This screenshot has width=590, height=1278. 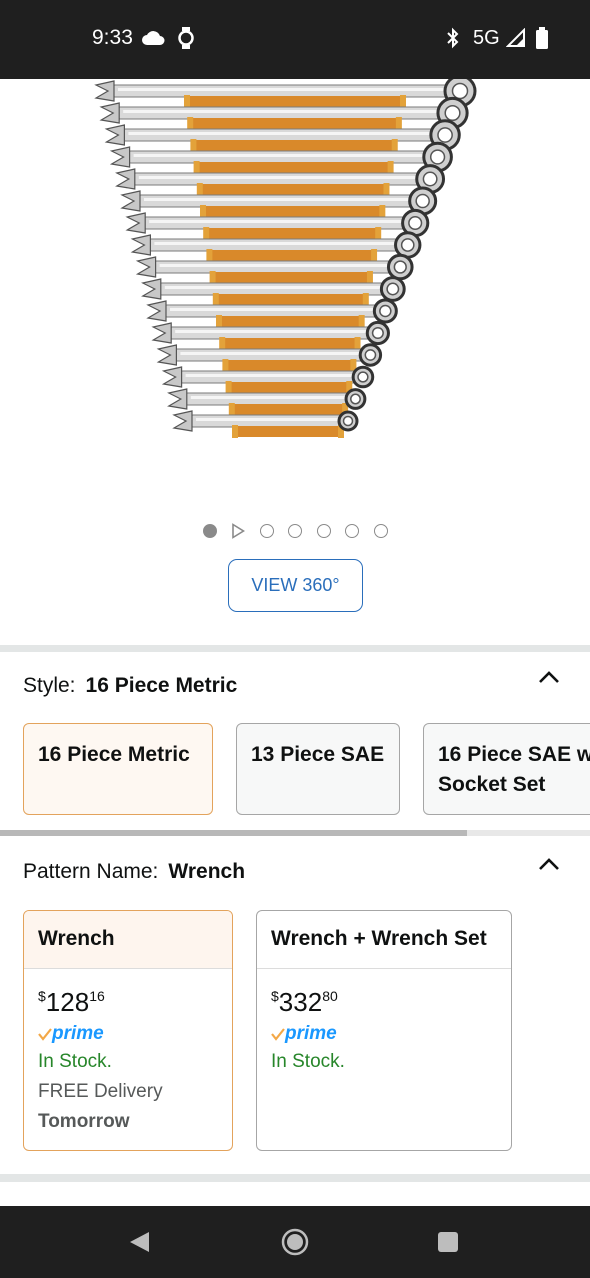 I want to click on style-option-13-piece-sae: 13 Piece SAE, so click(x=318, y=769).